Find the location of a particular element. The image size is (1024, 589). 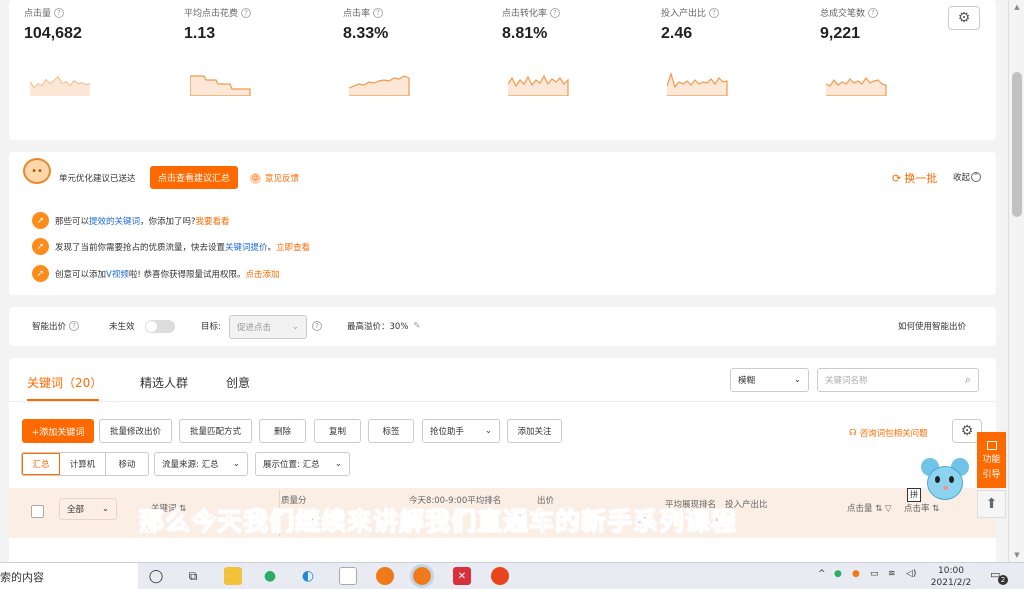

smart-bid-status: 未生效 is located at coordinates (122, 327).